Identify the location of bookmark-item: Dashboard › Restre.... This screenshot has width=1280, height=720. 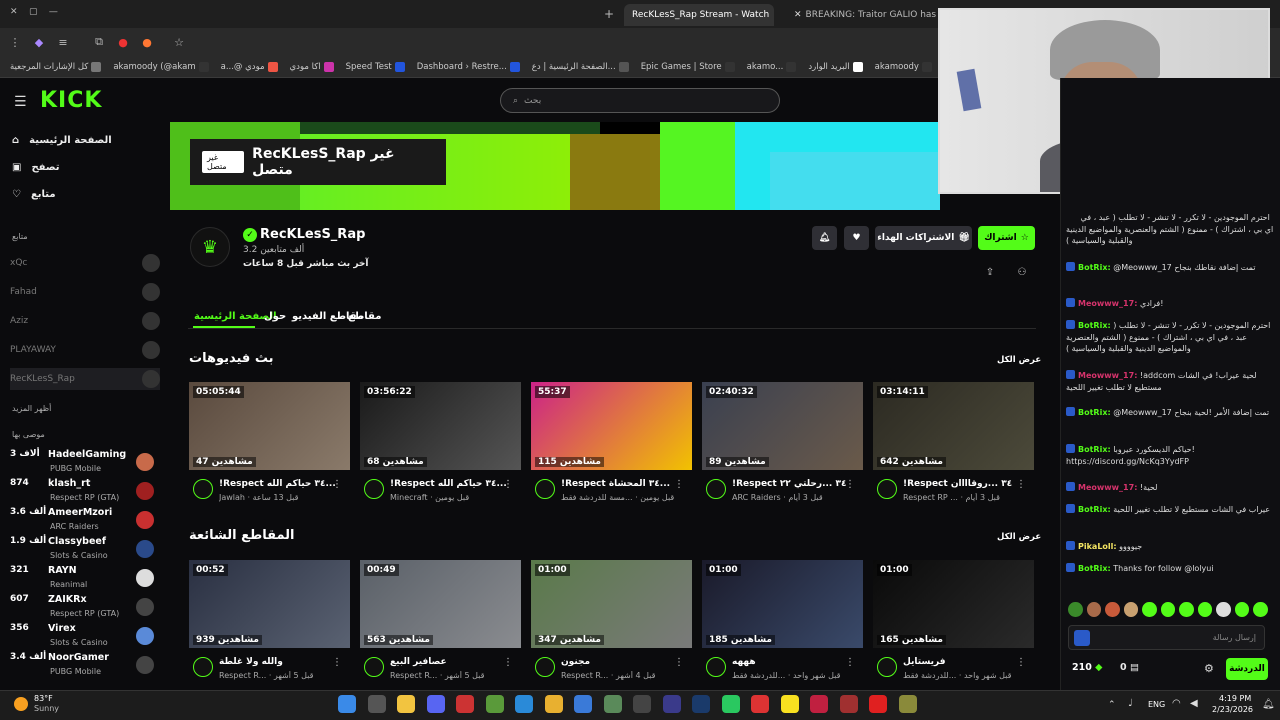
(468, 66).